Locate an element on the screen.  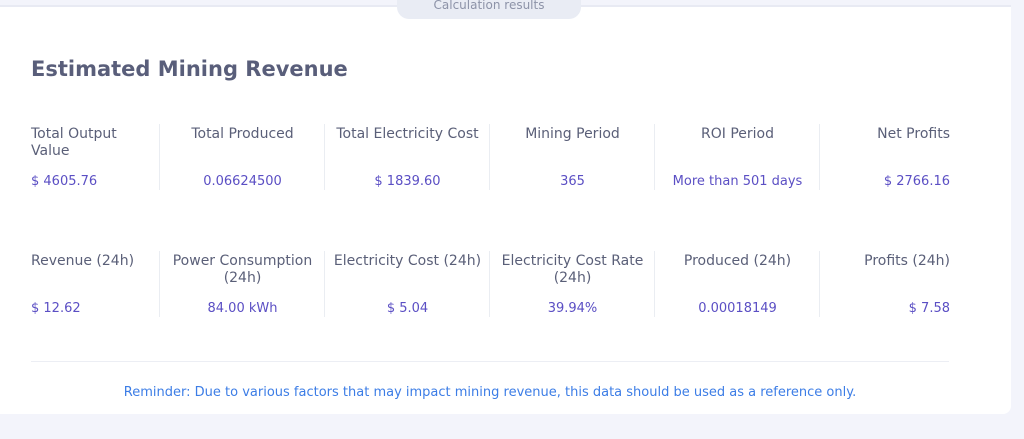
stat-label: Profits (24h) is located at coordinates (907, 261).